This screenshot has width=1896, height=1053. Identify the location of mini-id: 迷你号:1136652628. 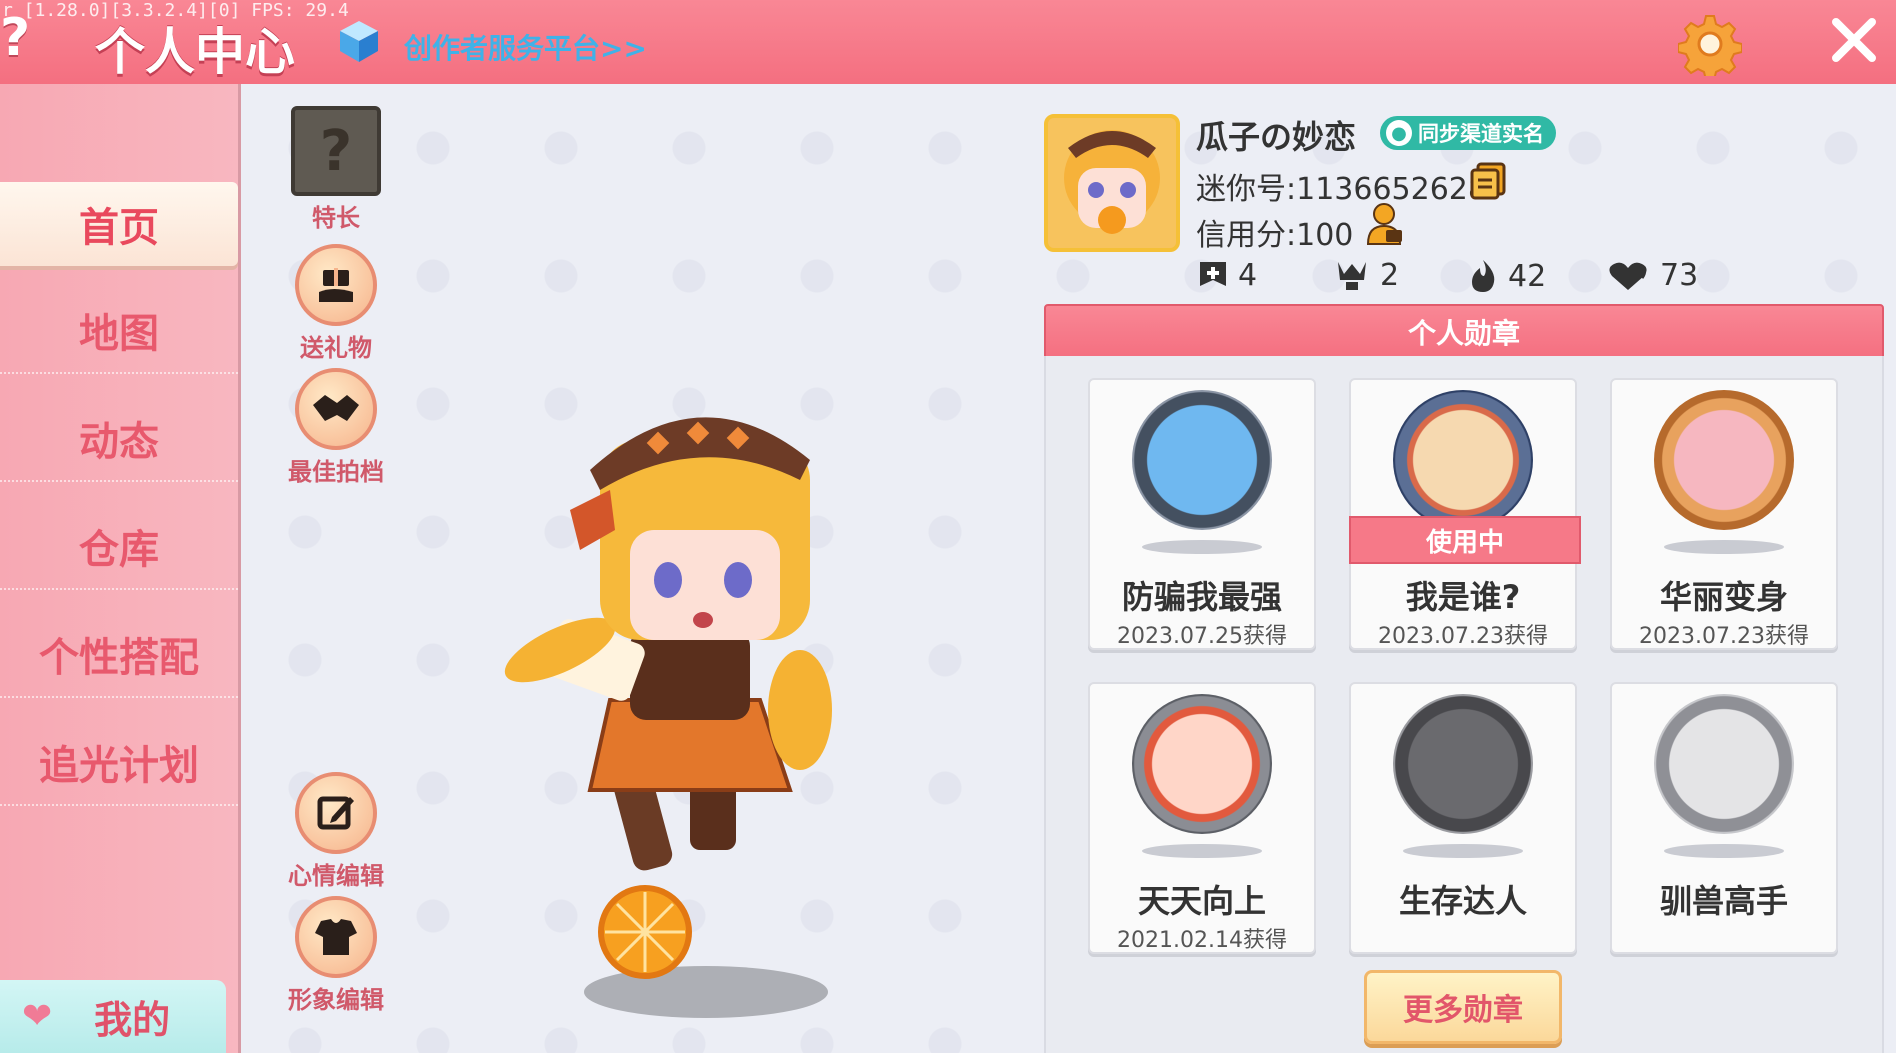
(1341, 189).